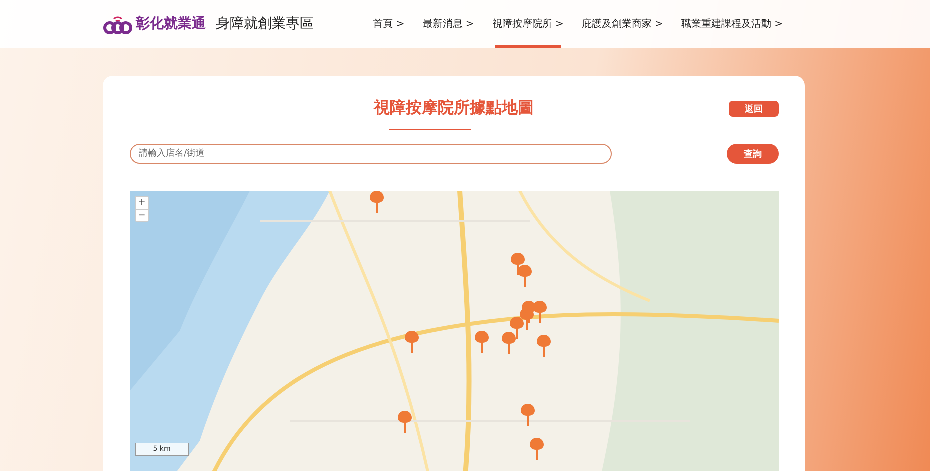  I want to click on nav-link: 最新消息 >, so click(449, 24).